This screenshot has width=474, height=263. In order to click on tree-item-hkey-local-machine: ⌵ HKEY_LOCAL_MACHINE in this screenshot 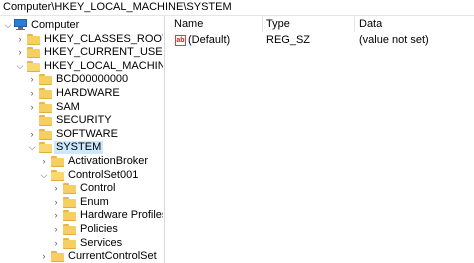, I will do `click(81, 66)`.